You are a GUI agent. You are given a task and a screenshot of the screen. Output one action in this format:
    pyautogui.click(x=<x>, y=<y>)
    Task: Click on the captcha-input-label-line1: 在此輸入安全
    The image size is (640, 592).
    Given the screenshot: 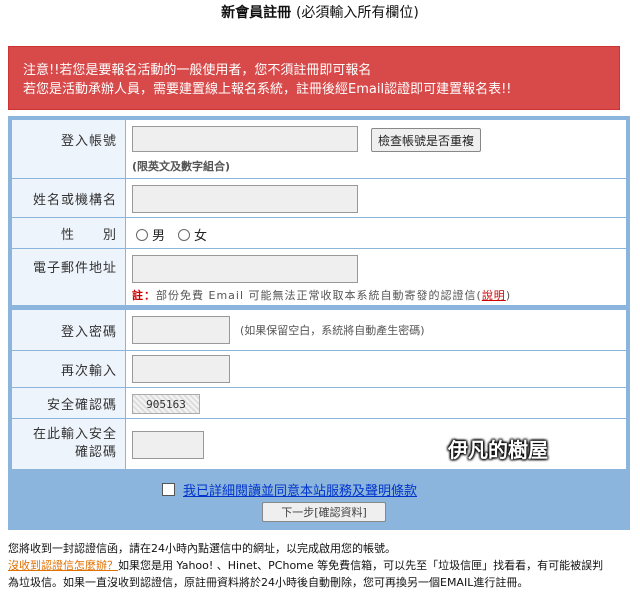 What is the action you would take?
    pyautogui.click(x=74, y=434)
    